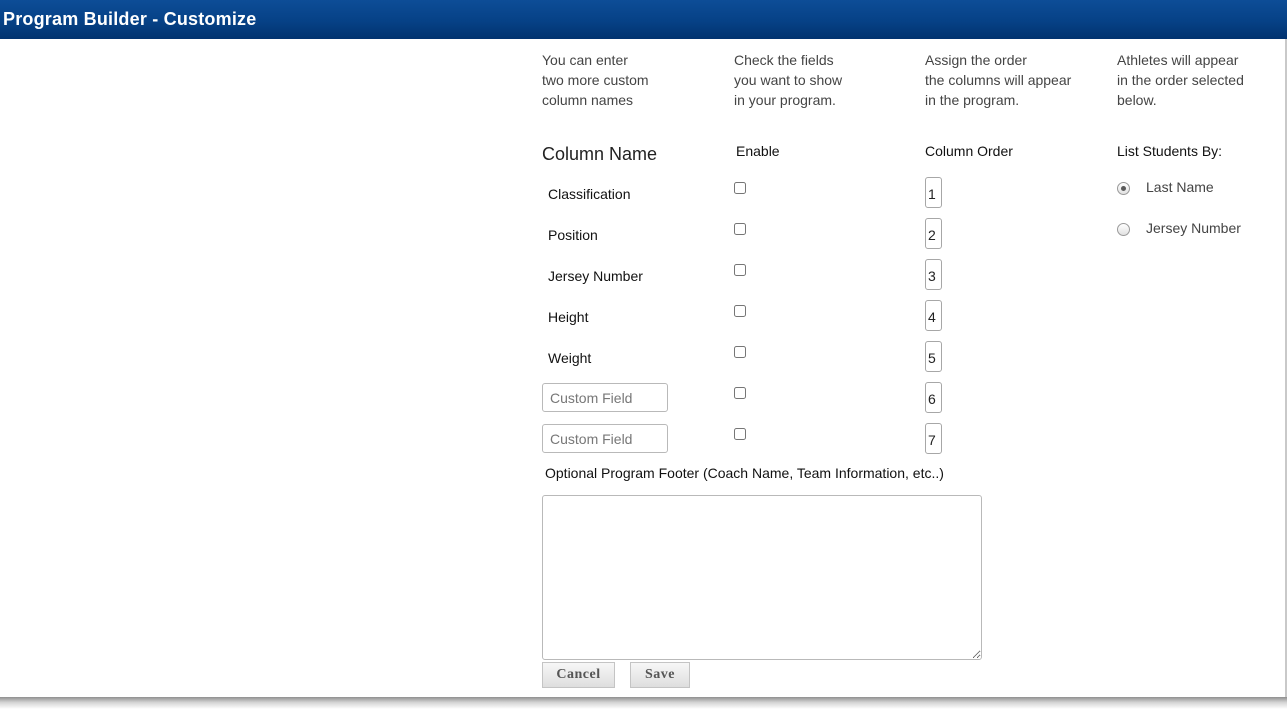 The image size is (1287, 709). I want to click on list-students-by-header: List Students By:, so click(1170, 151).